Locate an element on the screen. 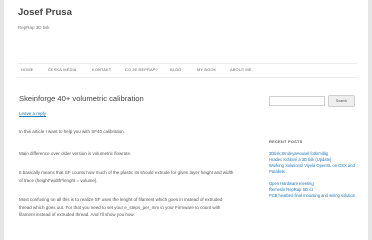  nav-item-home: HOME is located at coordinates (27, 69).